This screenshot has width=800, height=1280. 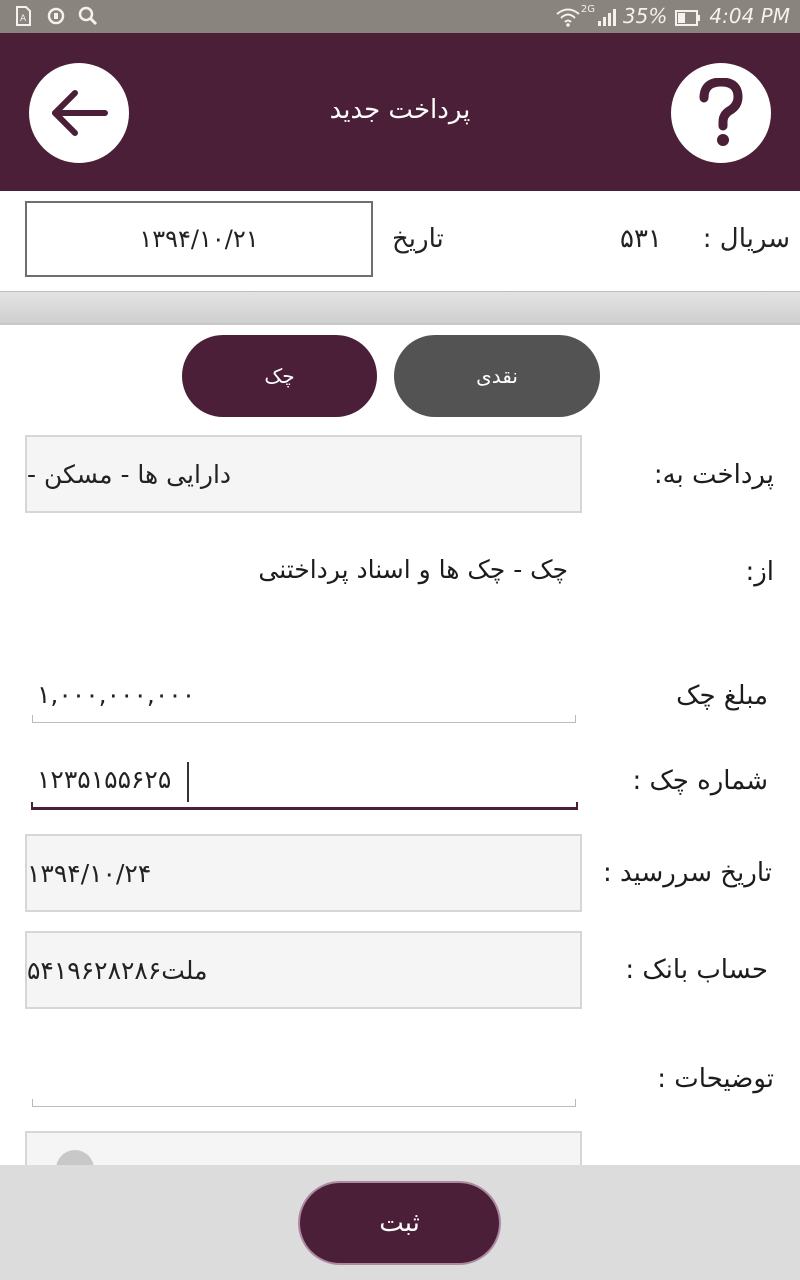 I want to click on amount-label: مبلغ چک, so click(x=722, y=696).